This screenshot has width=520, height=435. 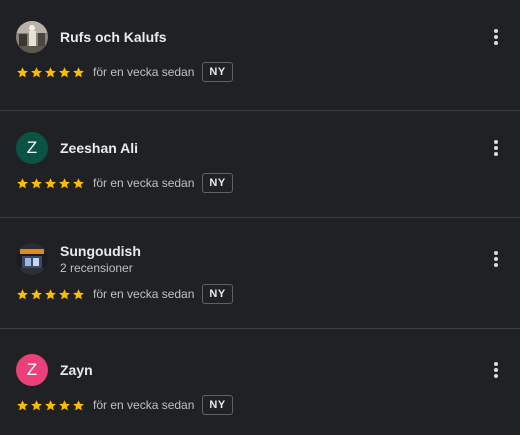 I want to click on storefront-photo-icon, so click(x=32, y=259).